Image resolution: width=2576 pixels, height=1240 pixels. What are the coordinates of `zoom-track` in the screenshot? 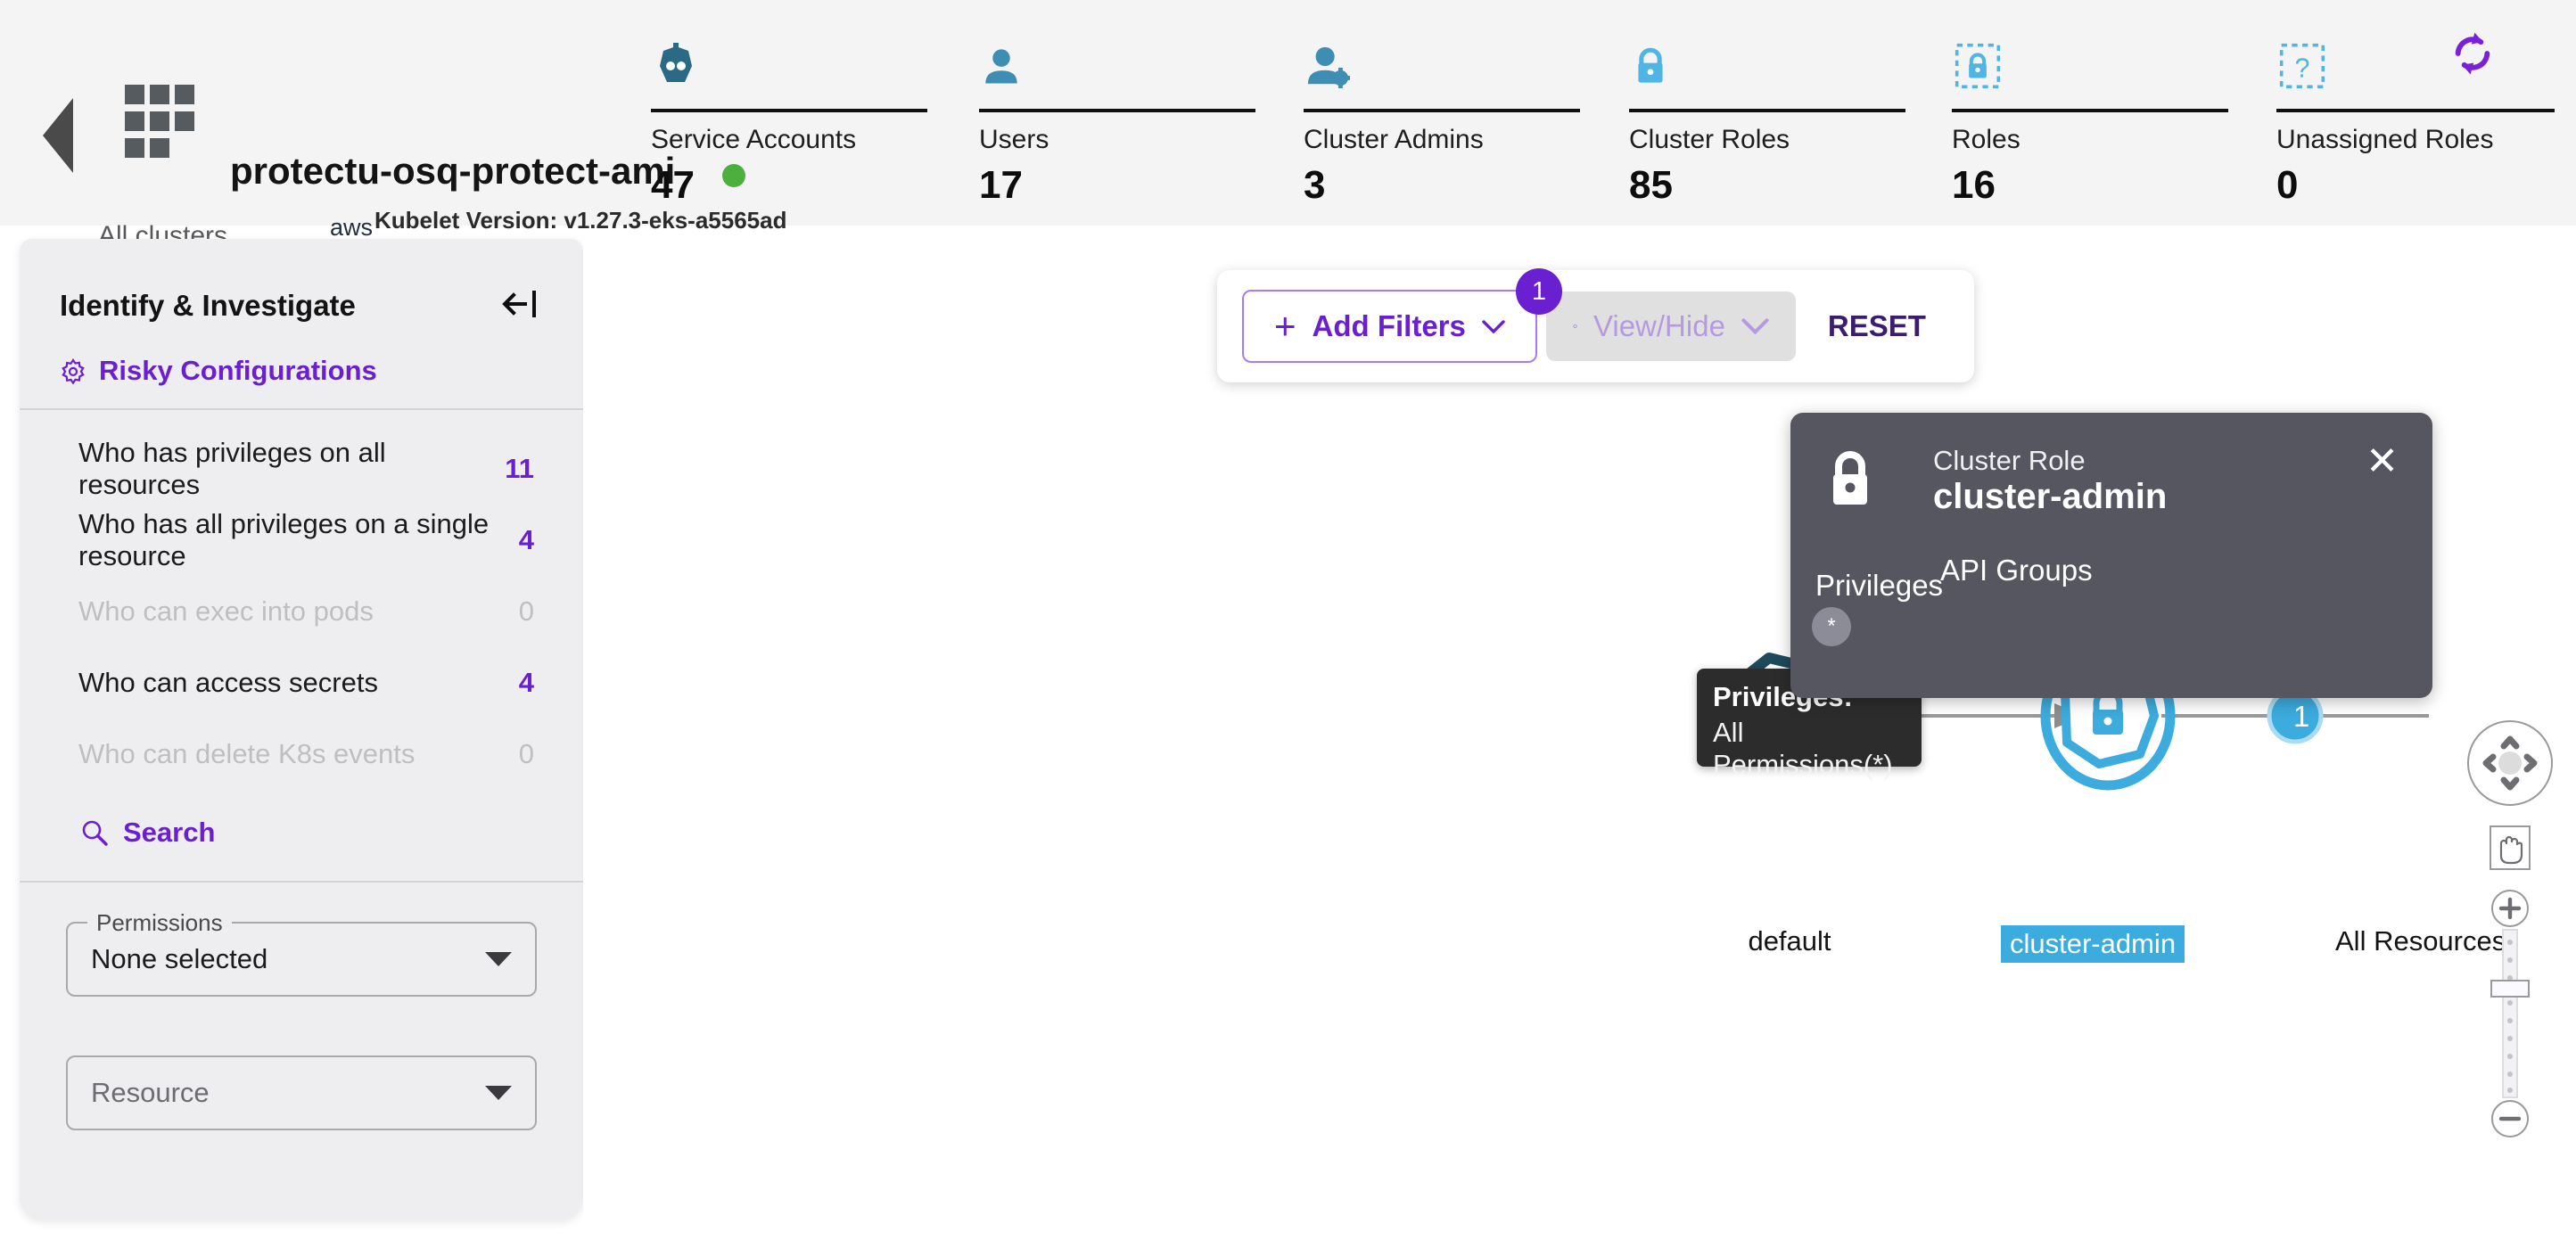 It's located at (2510, 1013).